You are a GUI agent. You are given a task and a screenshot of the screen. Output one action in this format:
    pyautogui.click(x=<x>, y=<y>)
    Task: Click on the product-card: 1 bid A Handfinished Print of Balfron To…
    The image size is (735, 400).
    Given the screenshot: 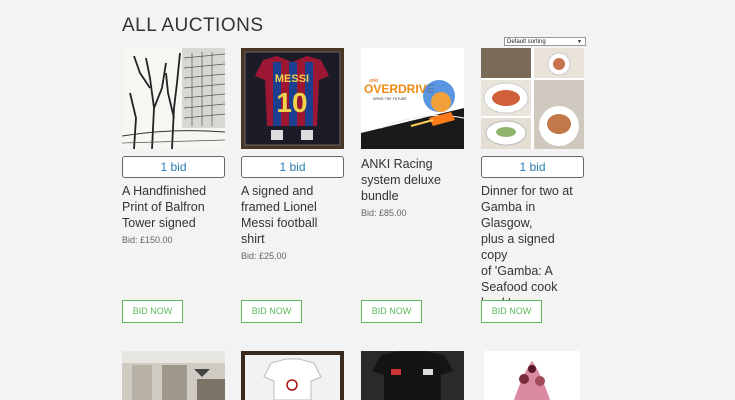 What is the action you would take?
    pyautogui.click(x=173, y=146)
    